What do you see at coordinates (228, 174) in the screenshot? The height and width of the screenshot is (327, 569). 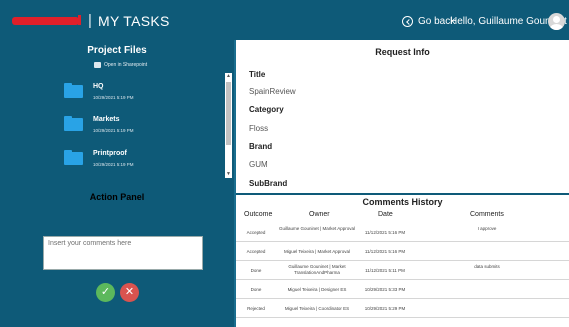 I see `scroll-down-icon: ▼` at bounding box center [228, 174].